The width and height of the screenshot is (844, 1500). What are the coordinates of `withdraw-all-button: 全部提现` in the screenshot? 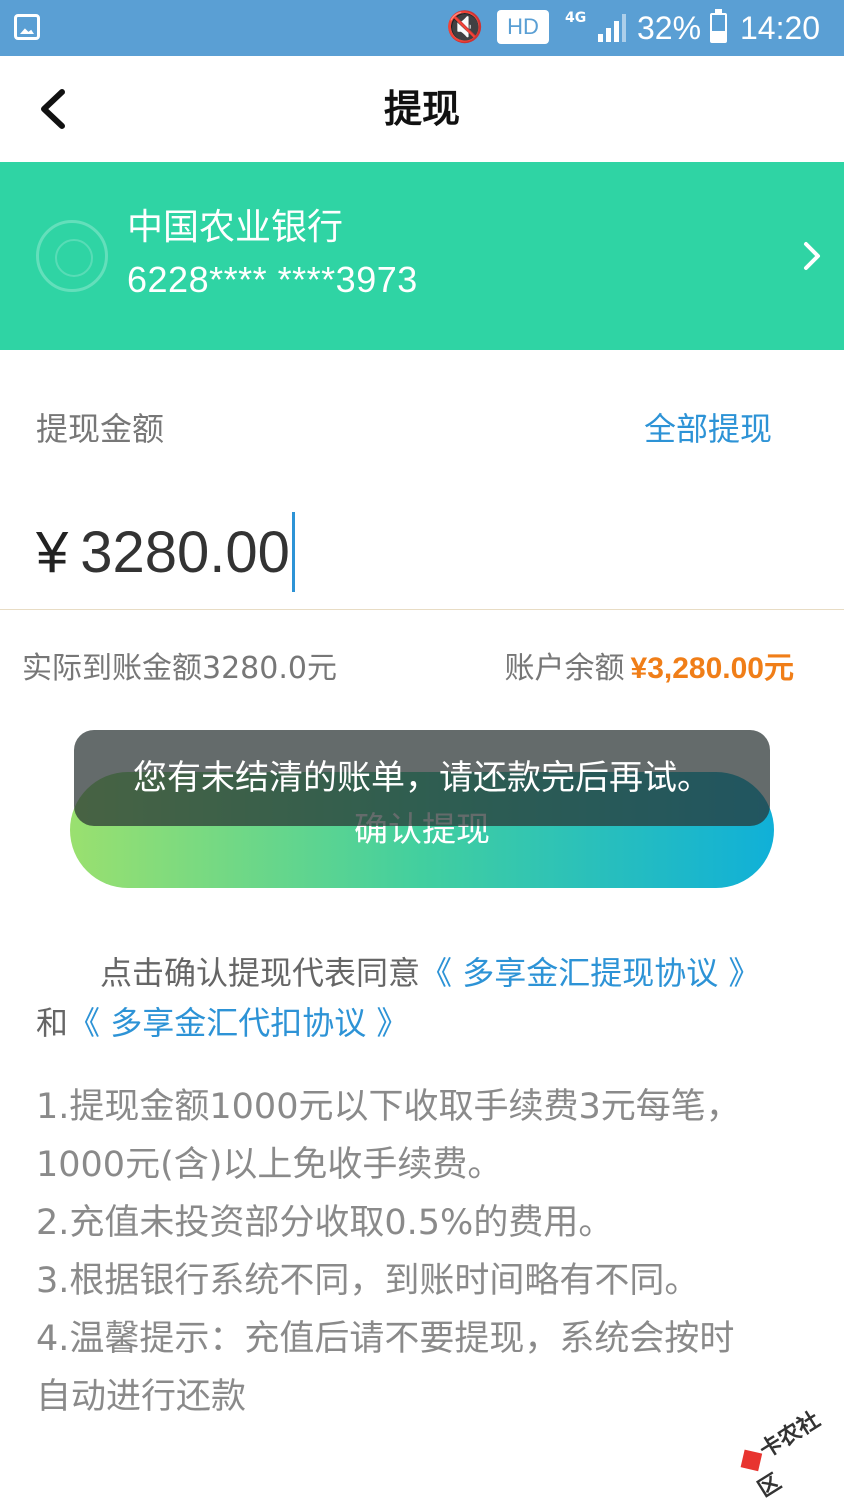 It's located at (708, 429).